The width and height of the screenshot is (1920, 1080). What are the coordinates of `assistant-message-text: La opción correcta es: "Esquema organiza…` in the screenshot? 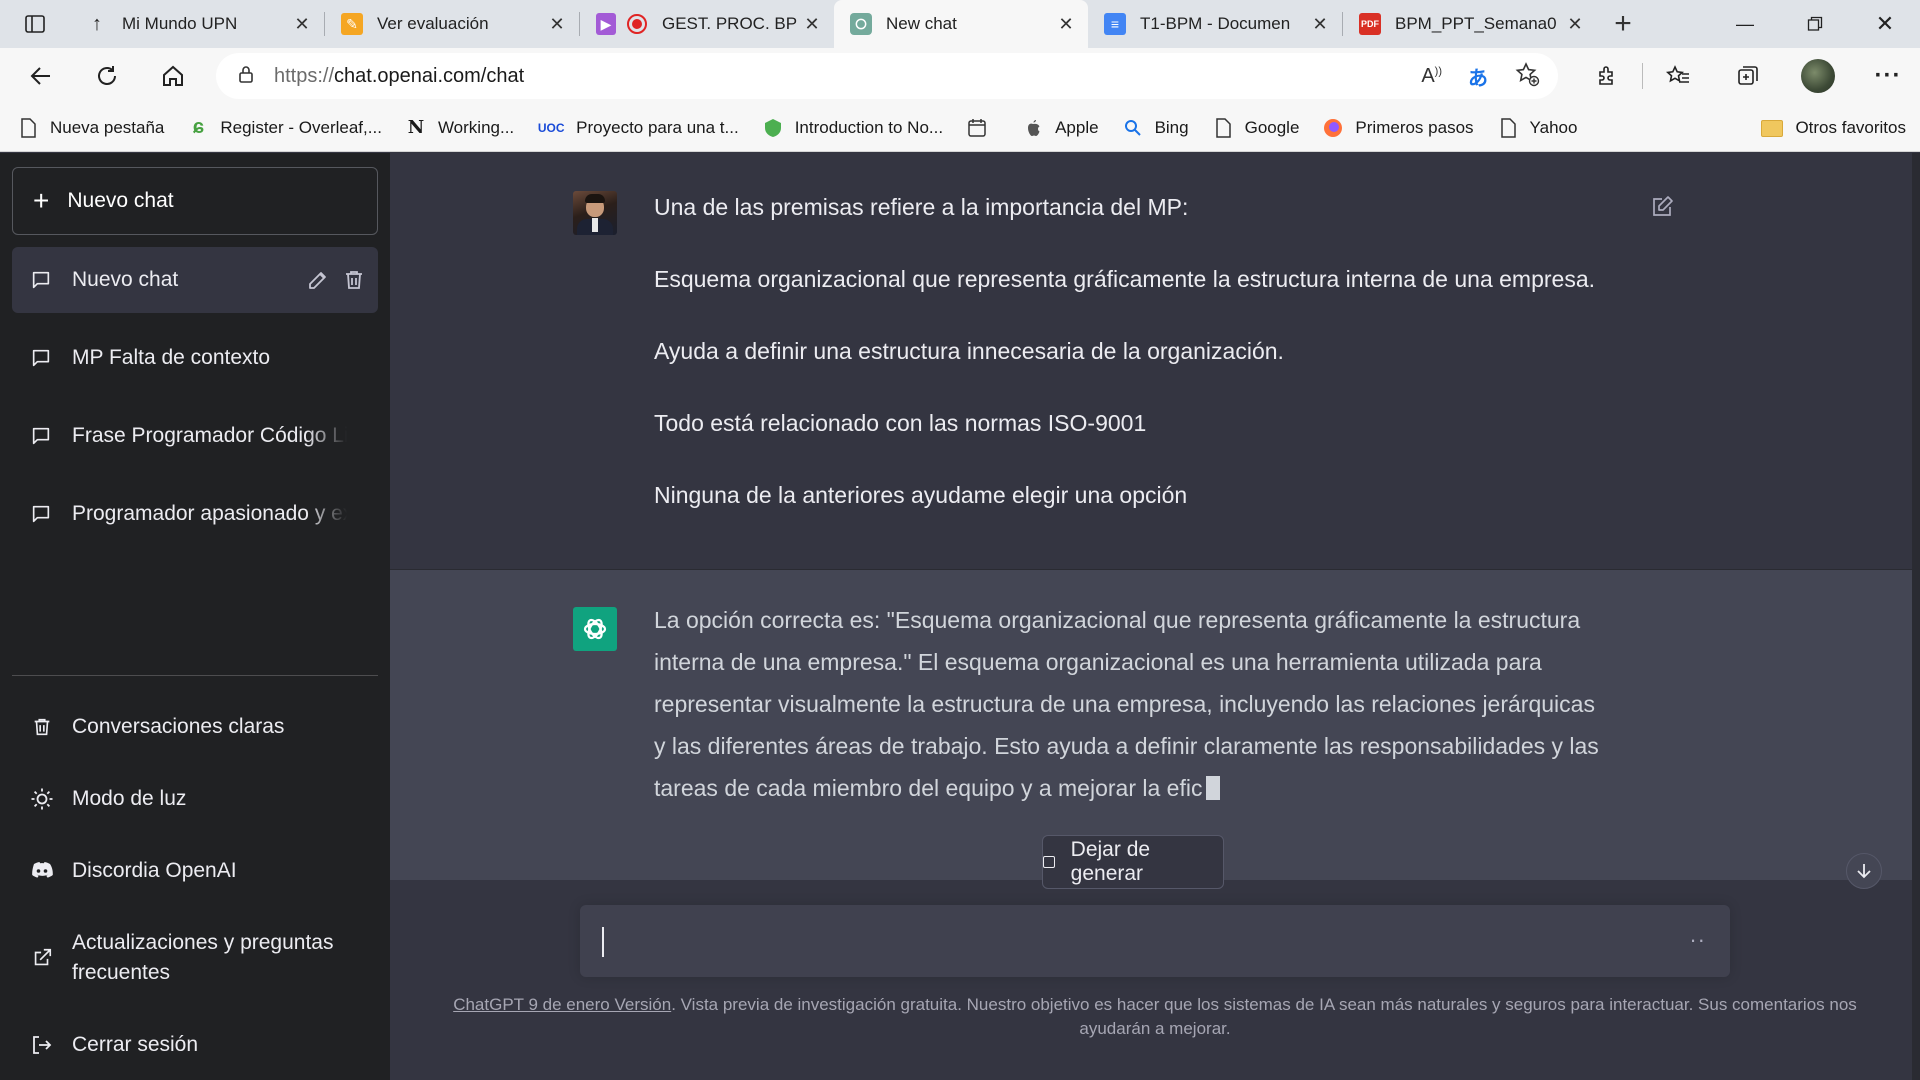 It's located at (1126, 704).